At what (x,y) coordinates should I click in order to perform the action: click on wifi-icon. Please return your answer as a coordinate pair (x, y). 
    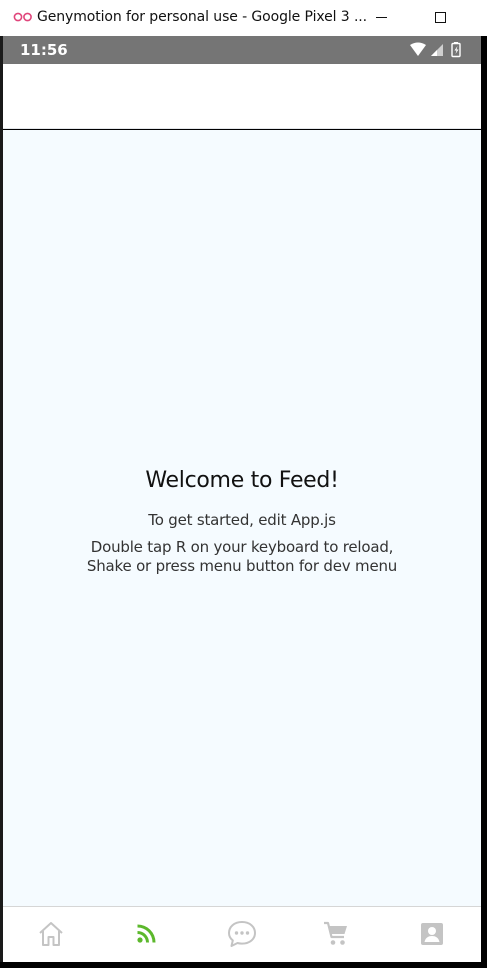
    Looking at the image, I should click on (418, 49).